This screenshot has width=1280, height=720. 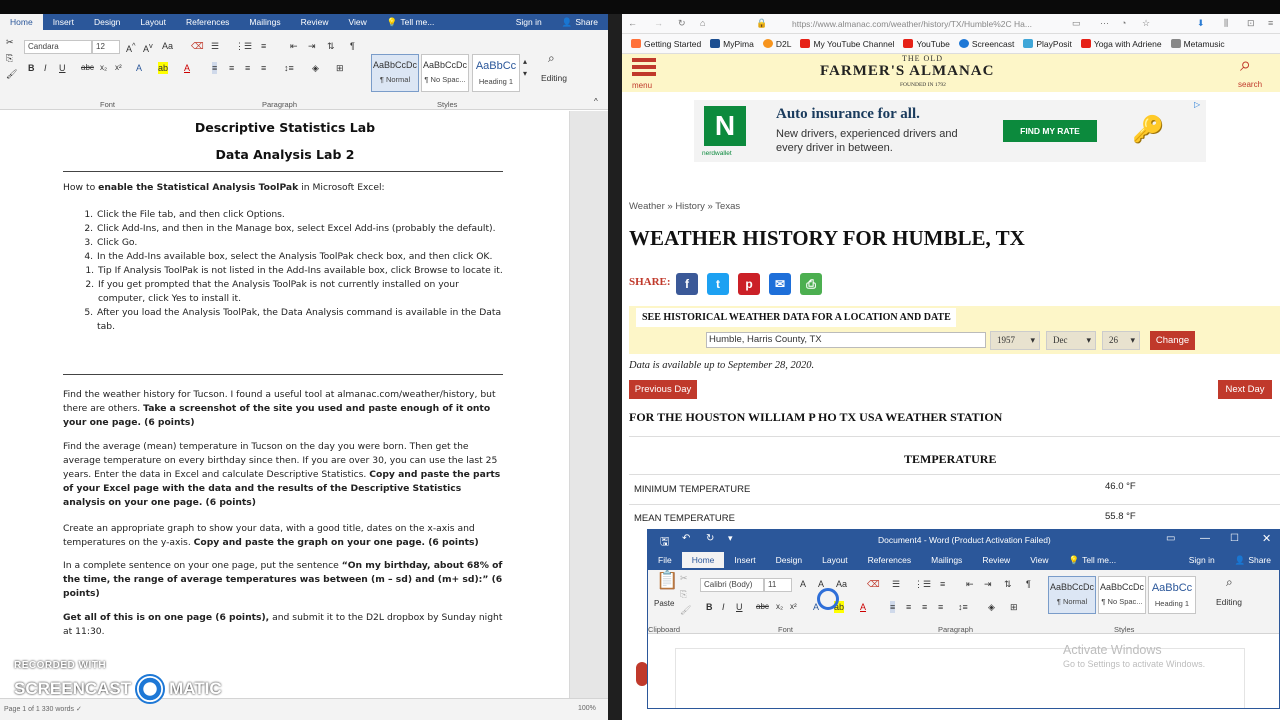 I want to click on next-day-button: Next Day, so click(x=1245, y=389).